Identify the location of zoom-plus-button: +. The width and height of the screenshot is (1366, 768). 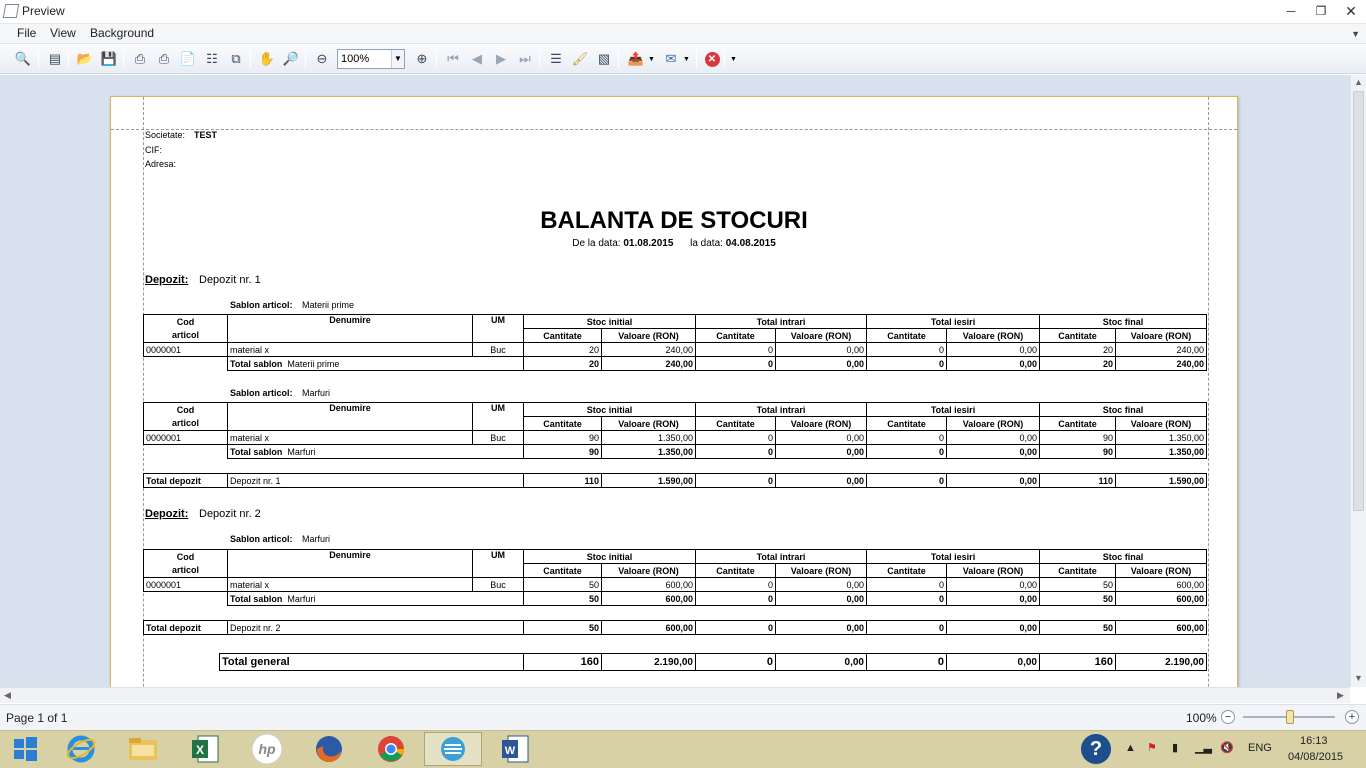
(1352, 717).